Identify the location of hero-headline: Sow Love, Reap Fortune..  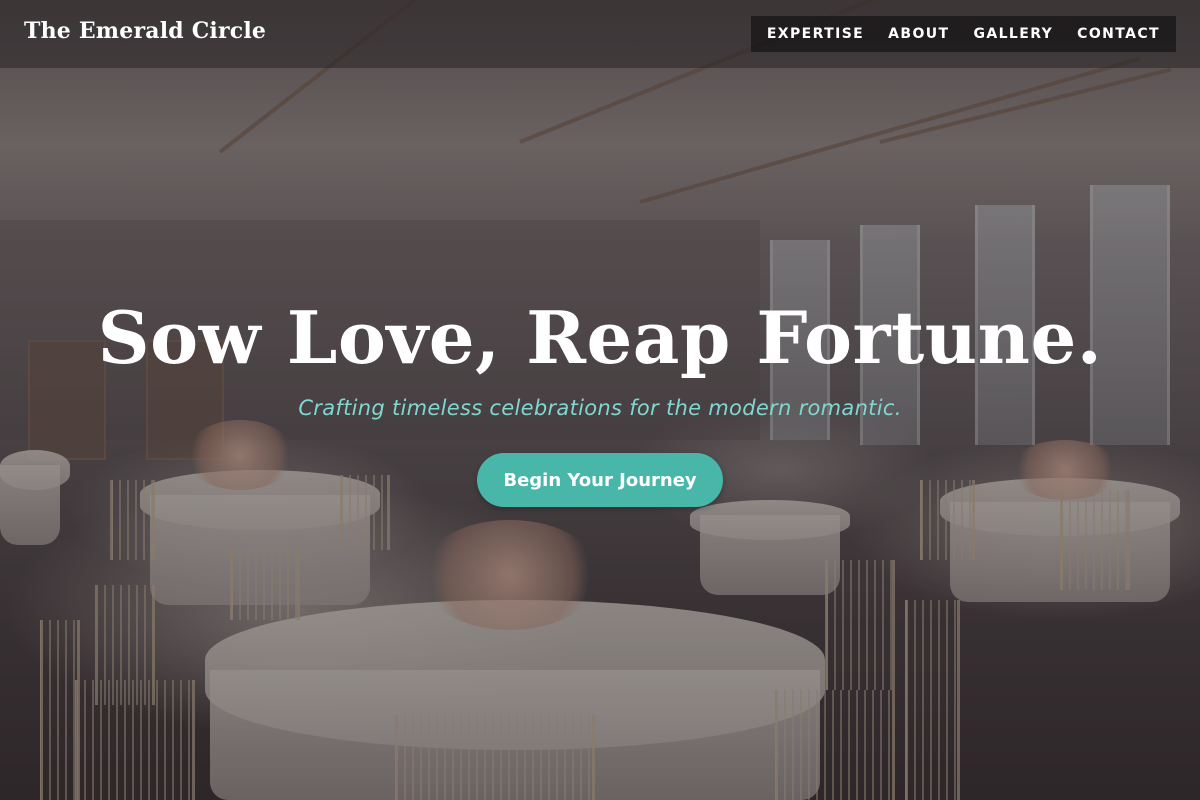
(600, 337).